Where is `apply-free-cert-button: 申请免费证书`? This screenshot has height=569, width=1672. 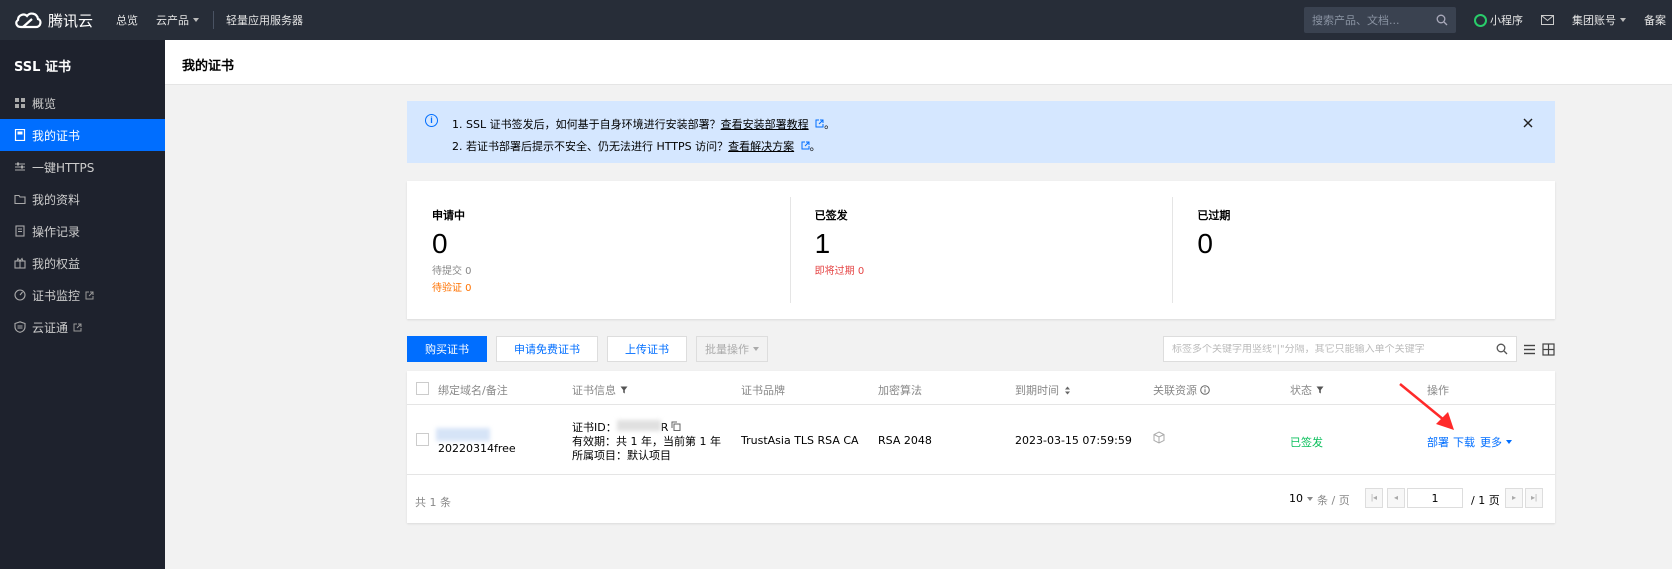 apply-free-cert-button: 申请免费证书 is located at coordinates (547, 349).